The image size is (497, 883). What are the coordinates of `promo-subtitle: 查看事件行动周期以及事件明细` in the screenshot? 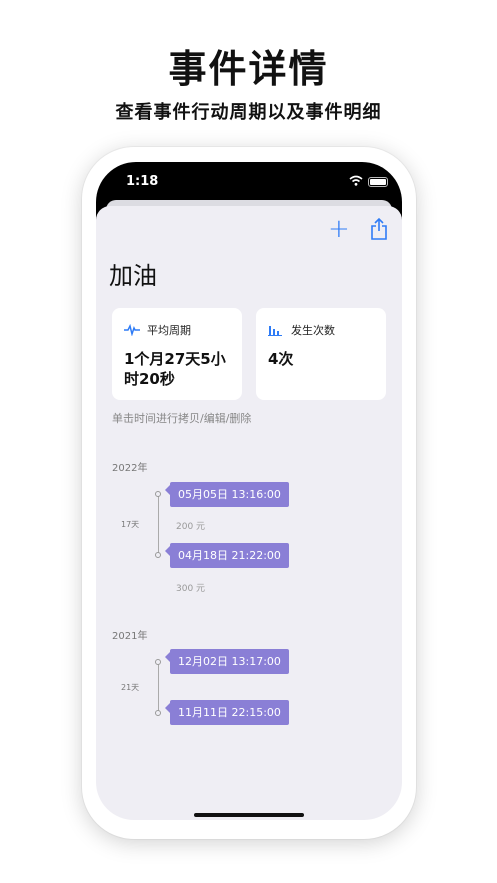 It's located at (248, 112).